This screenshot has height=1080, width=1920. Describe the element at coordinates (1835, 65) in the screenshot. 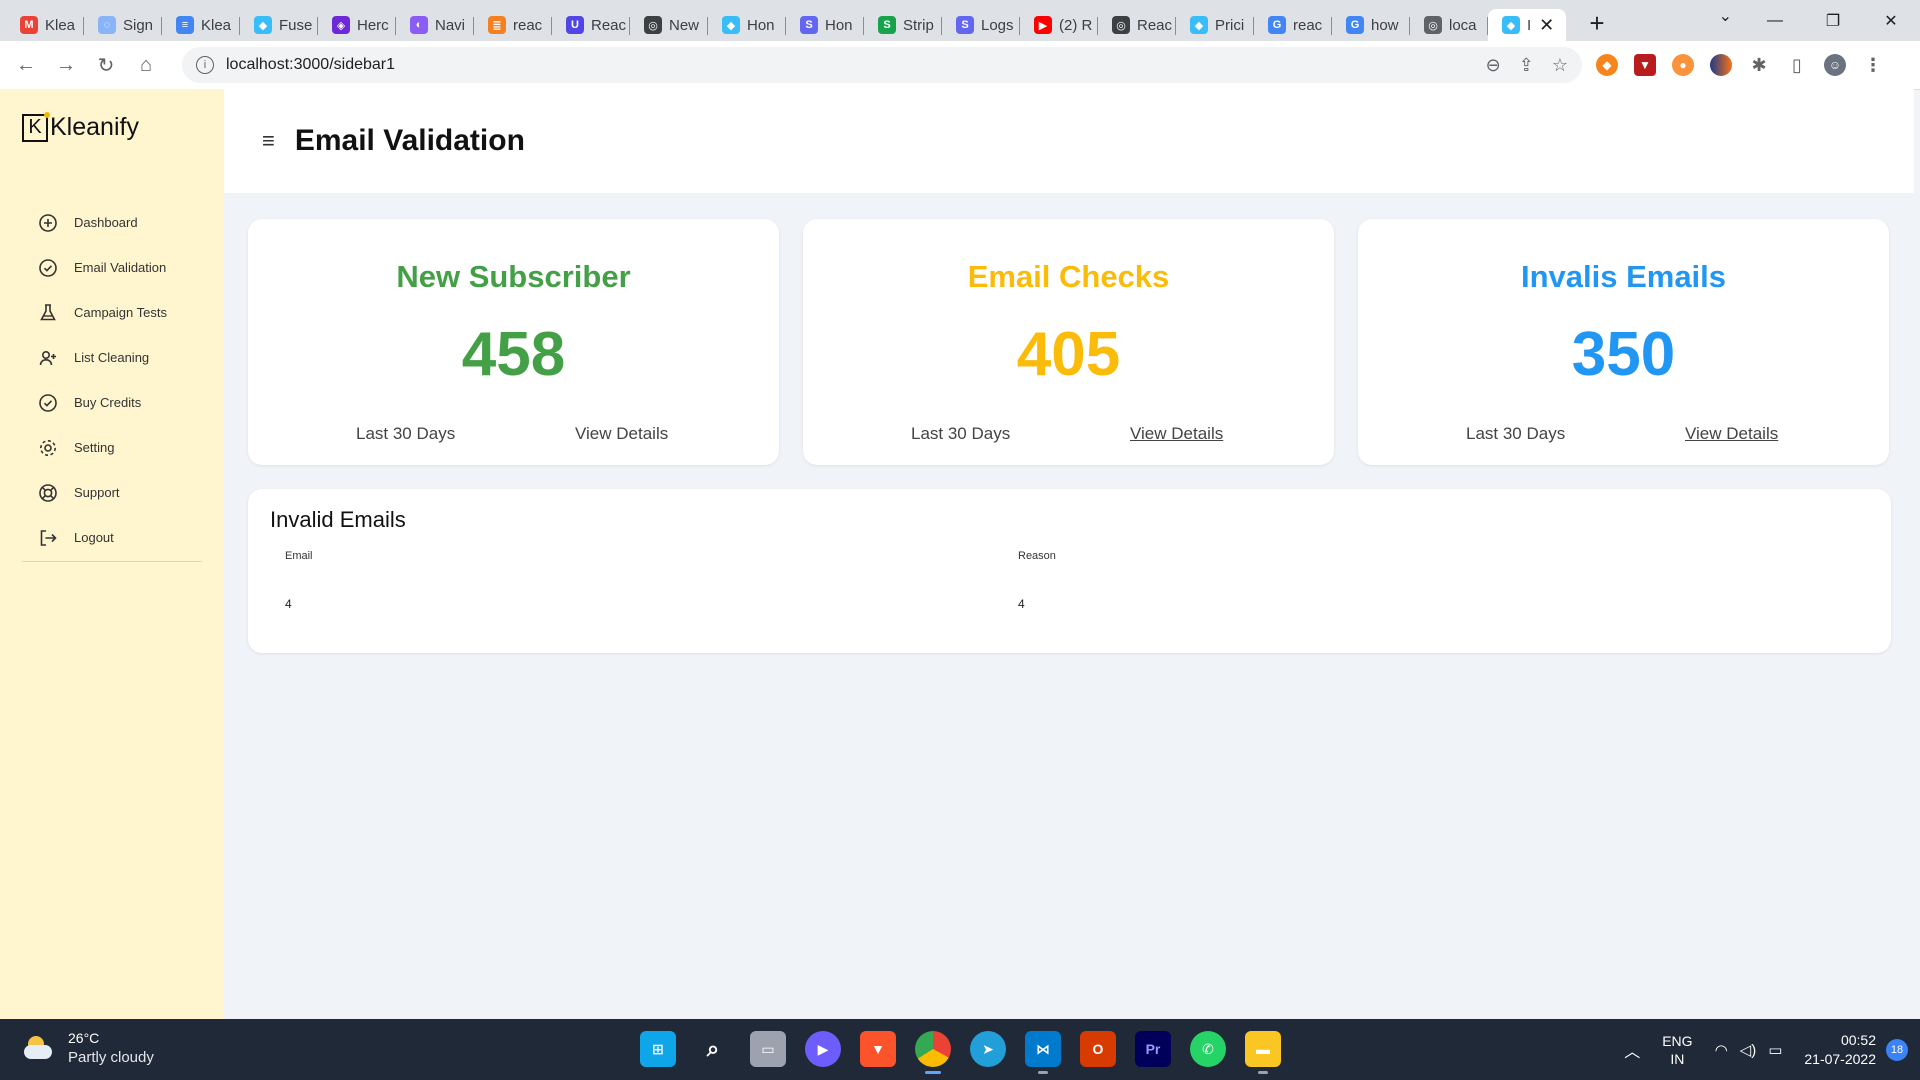

I see `profile-avatar: ☺` at that location.